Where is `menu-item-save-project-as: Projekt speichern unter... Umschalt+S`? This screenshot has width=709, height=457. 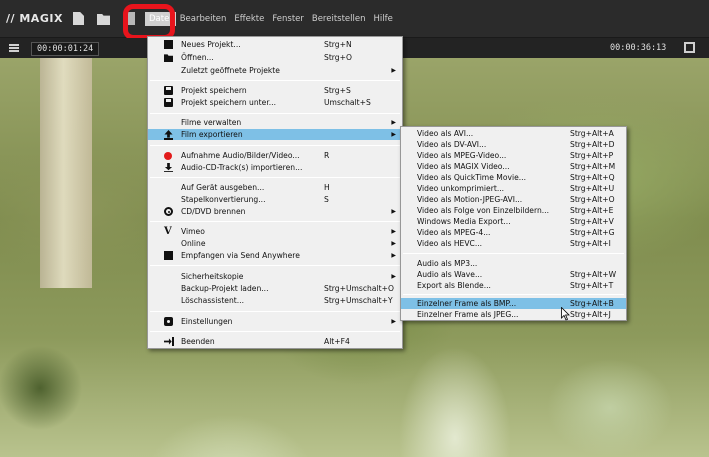
menu-item-save-project-as: Projekt speichern unter... Umschalt+S is located at coordinates (275, 102).